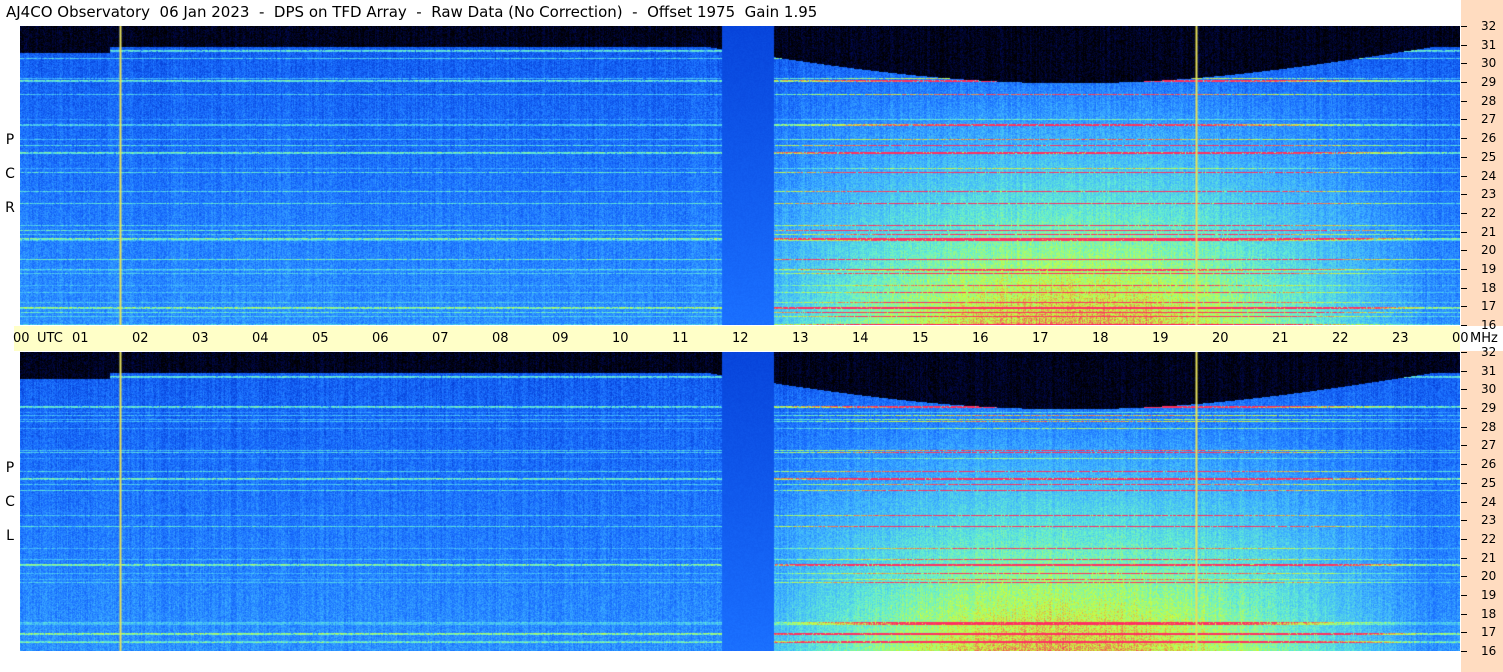 Image resolution: width=1503 pixels, height=672 pixels. I want to click on rcp-label: R C P, so click(10, 175).